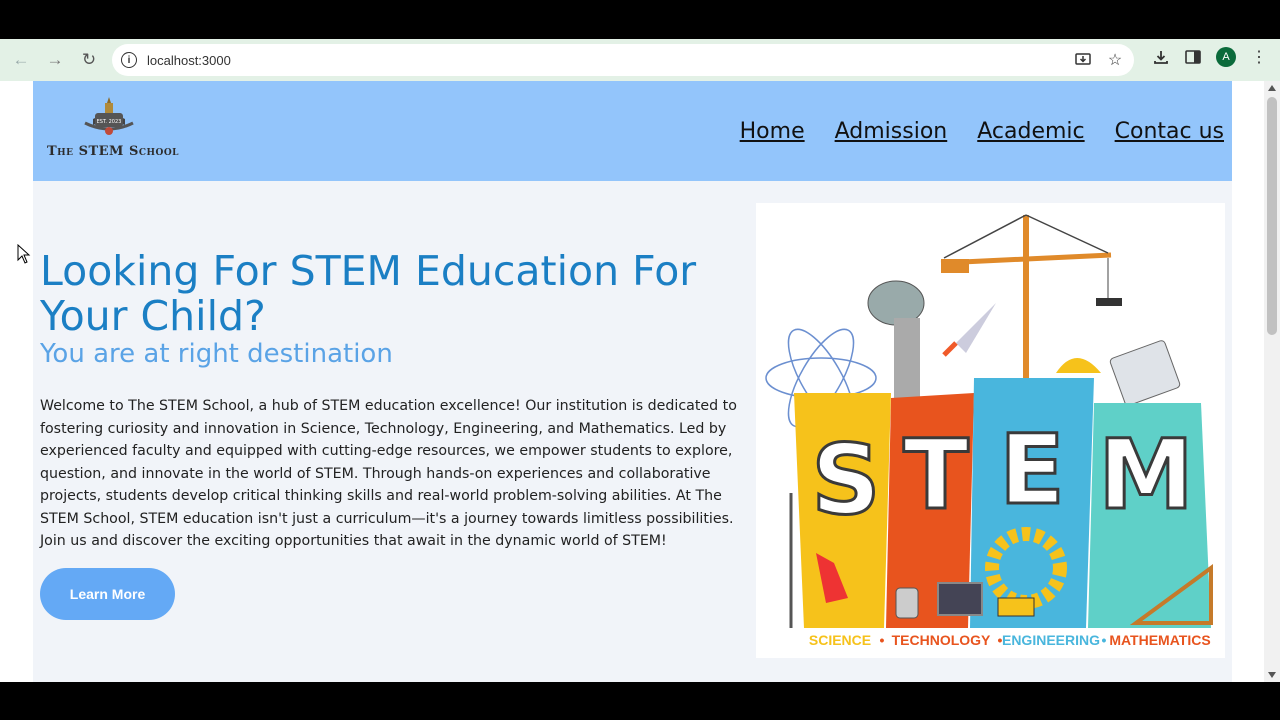 This screenshot has width=1280, height=720. What do you see at coordinates (772, 131) in the screenshot?
I see `nav-home: Home` at bounding box center [772, 131].